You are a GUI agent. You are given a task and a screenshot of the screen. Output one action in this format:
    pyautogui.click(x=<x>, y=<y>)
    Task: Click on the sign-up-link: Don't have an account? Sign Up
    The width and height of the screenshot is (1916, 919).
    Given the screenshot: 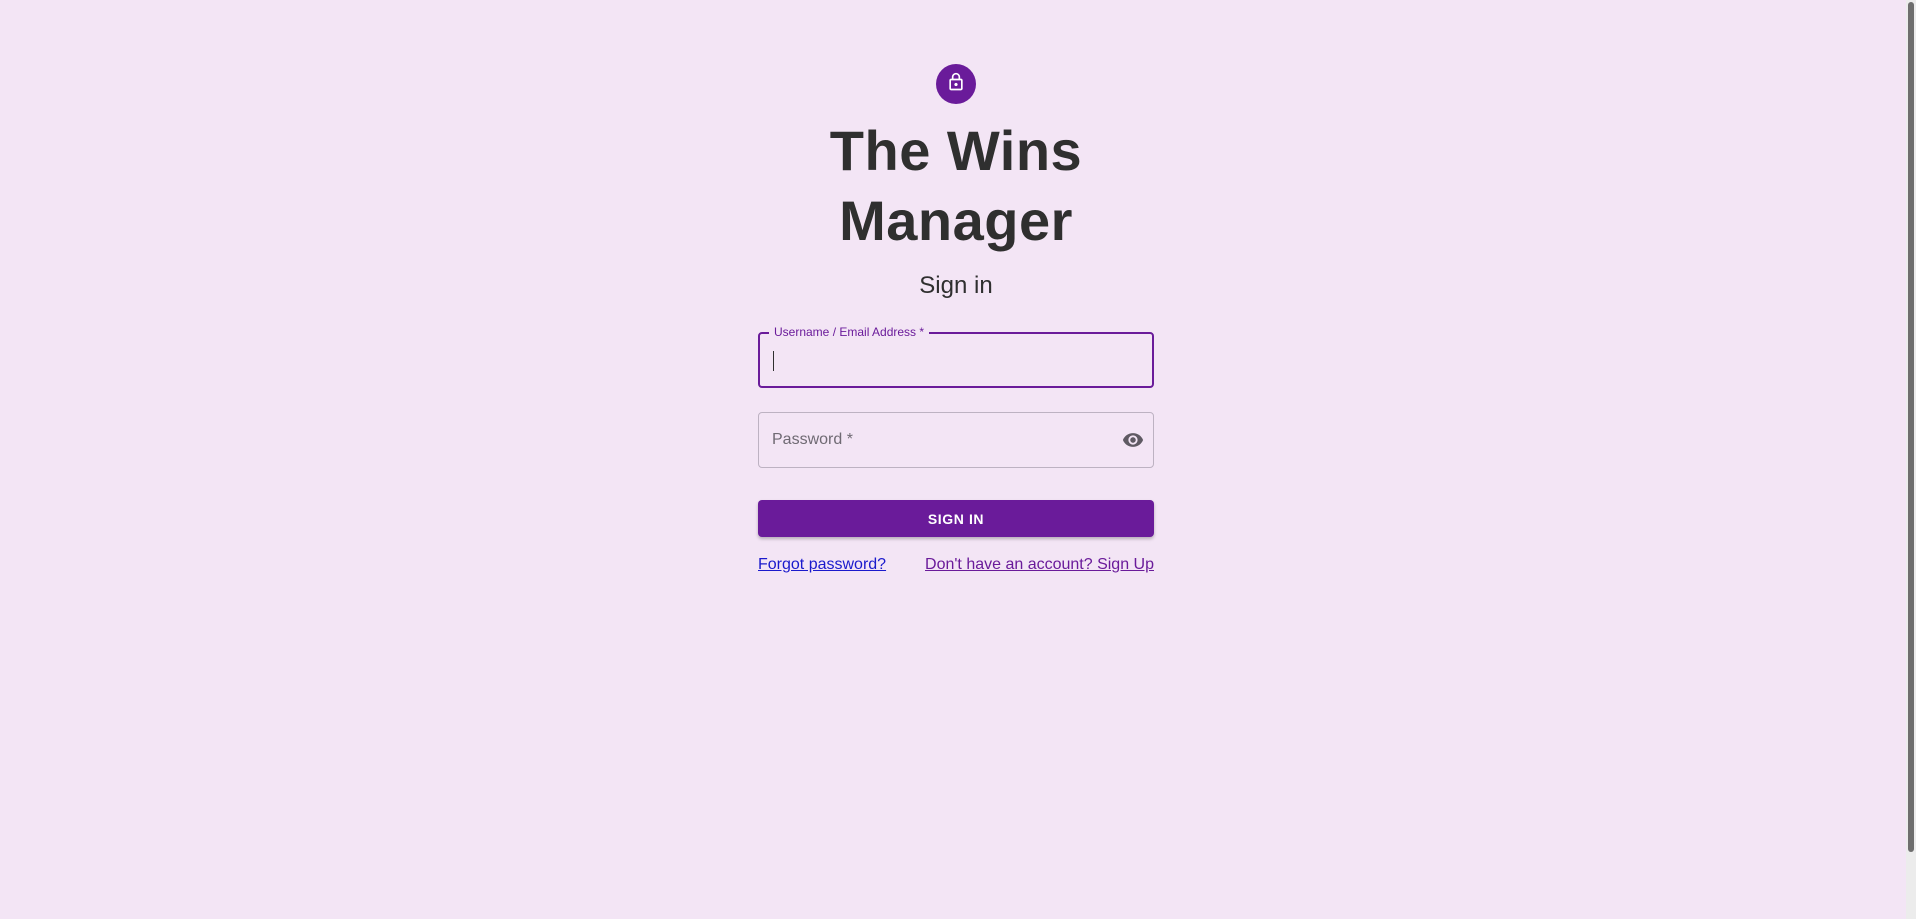 What is the action you would take?
    pyautogui.click(x=1039, y=565)
    